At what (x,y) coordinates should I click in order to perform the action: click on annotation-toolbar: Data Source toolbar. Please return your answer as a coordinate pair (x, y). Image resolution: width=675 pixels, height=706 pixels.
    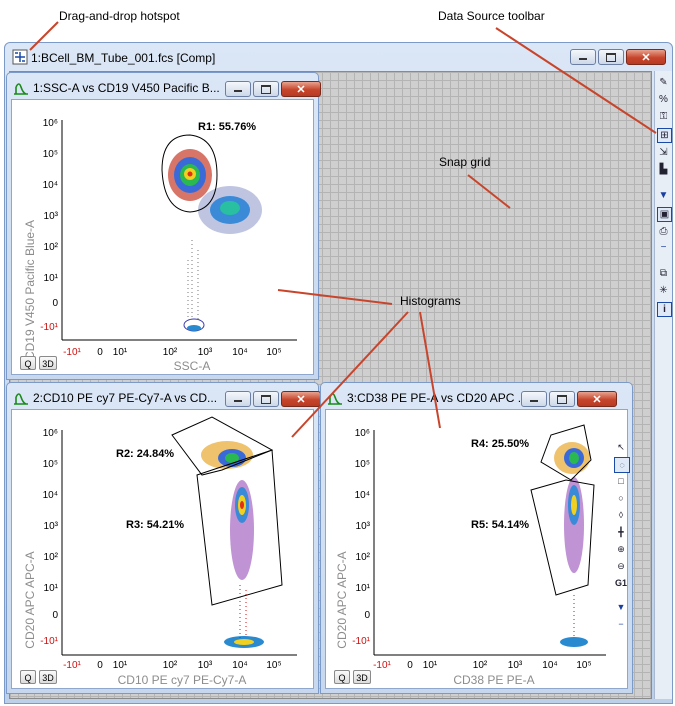
    Looking at the image, I should click on (491, 16).